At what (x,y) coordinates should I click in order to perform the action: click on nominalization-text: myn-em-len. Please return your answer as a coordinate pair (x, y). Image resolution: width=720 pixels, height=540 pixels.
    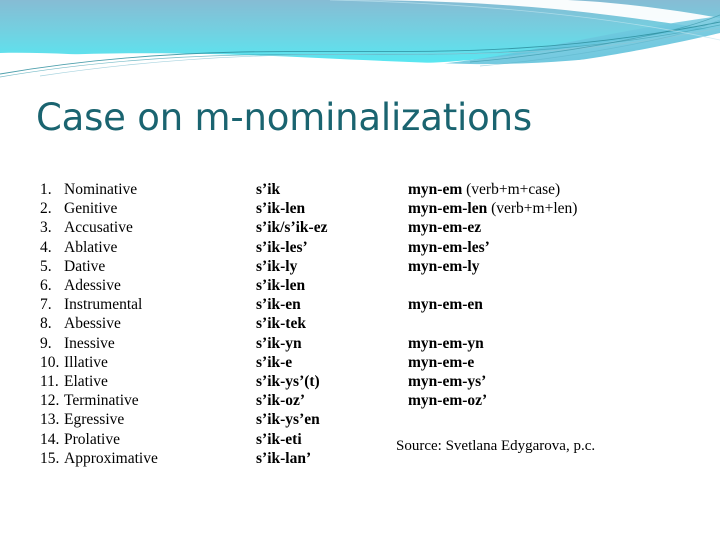
    Looking at the image, I should click on (448, 209).